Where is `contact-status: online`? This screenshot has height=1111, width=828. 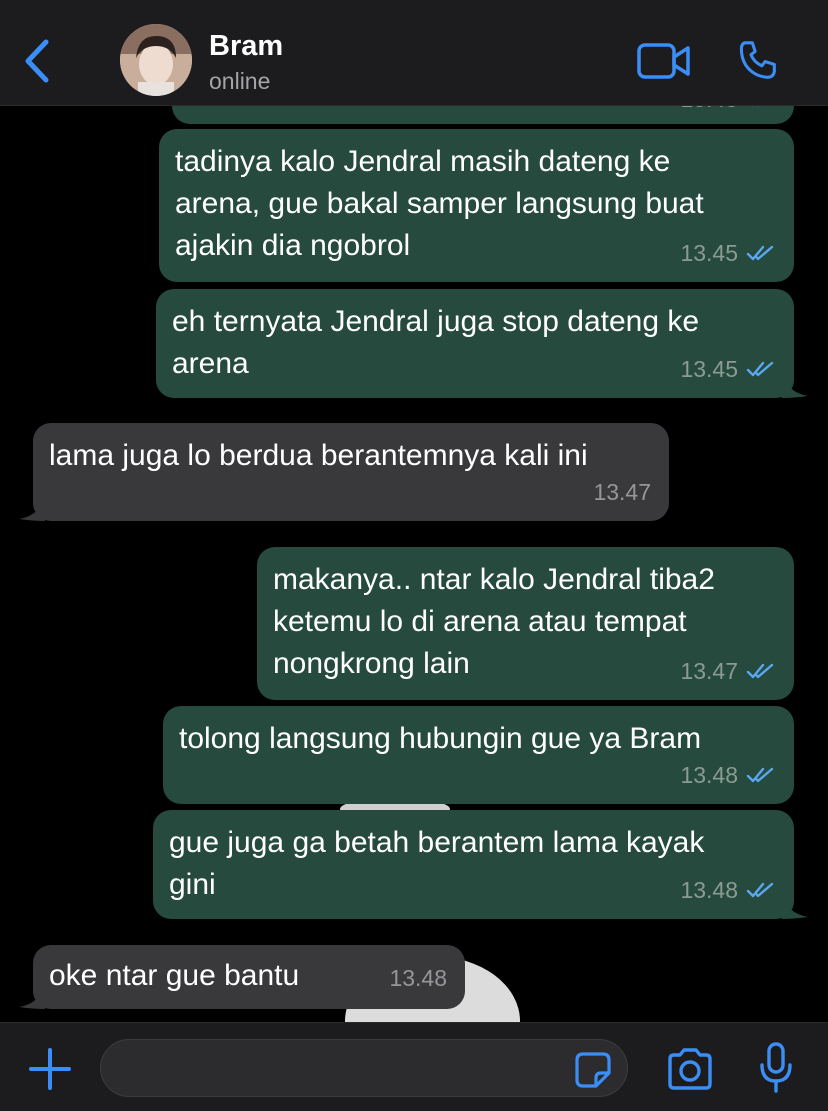 contact-status: online is located at coordinates (240, 81).